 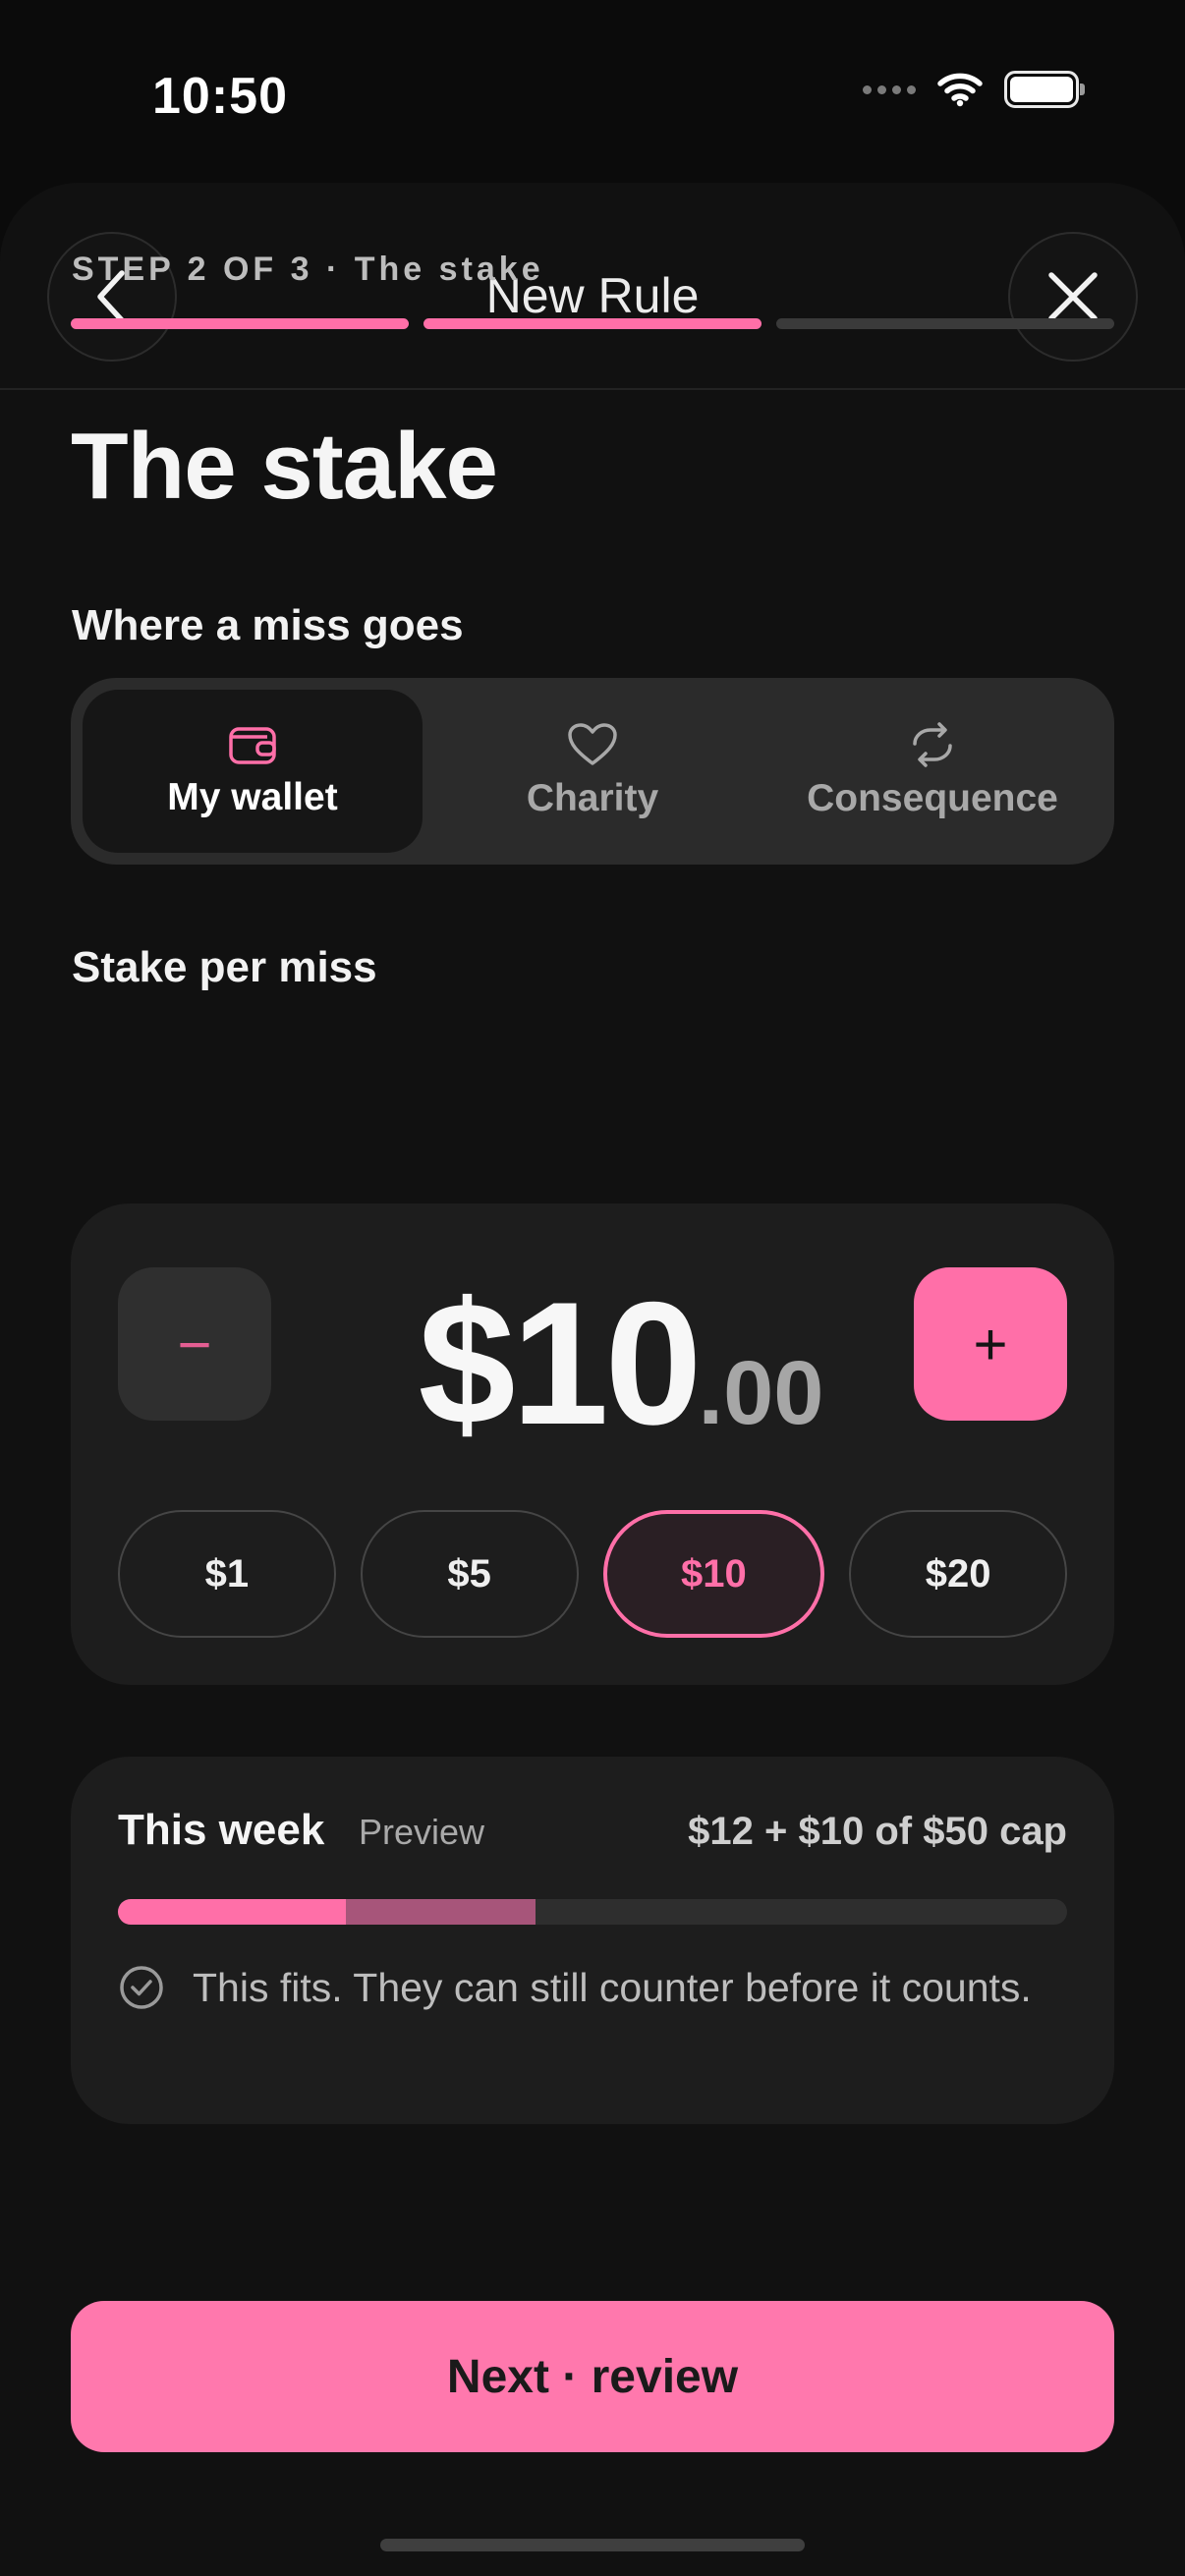 What do you see at coordinates (470, 1574) in the screenshot?
I see `preset-chip-5: $5` at bounding box center [470, 1574].